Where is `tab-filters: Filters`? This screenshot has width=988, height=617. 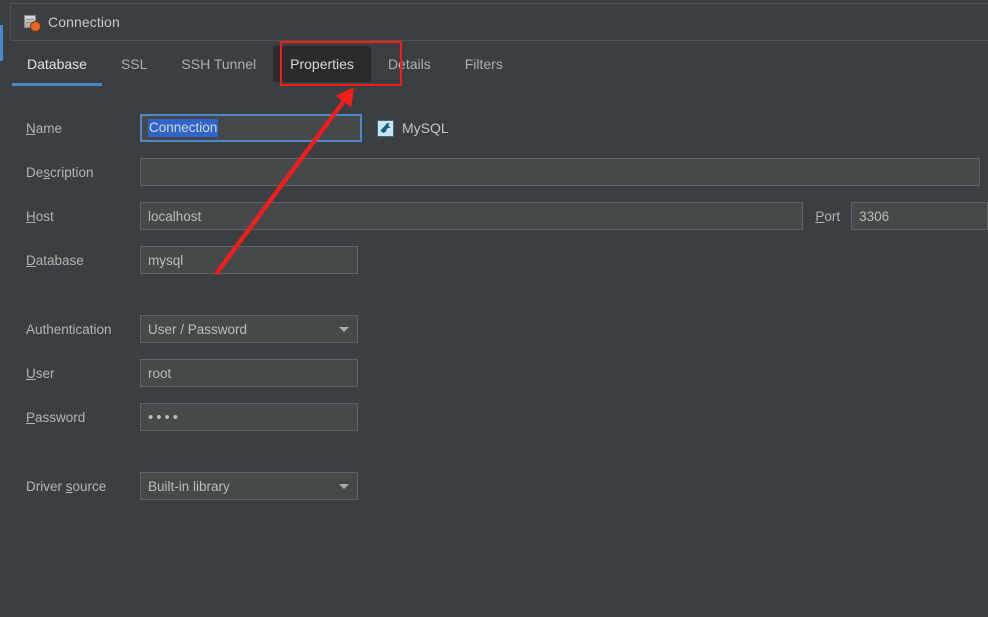
tab-filters: Filters is located at coordinates (484, 64).